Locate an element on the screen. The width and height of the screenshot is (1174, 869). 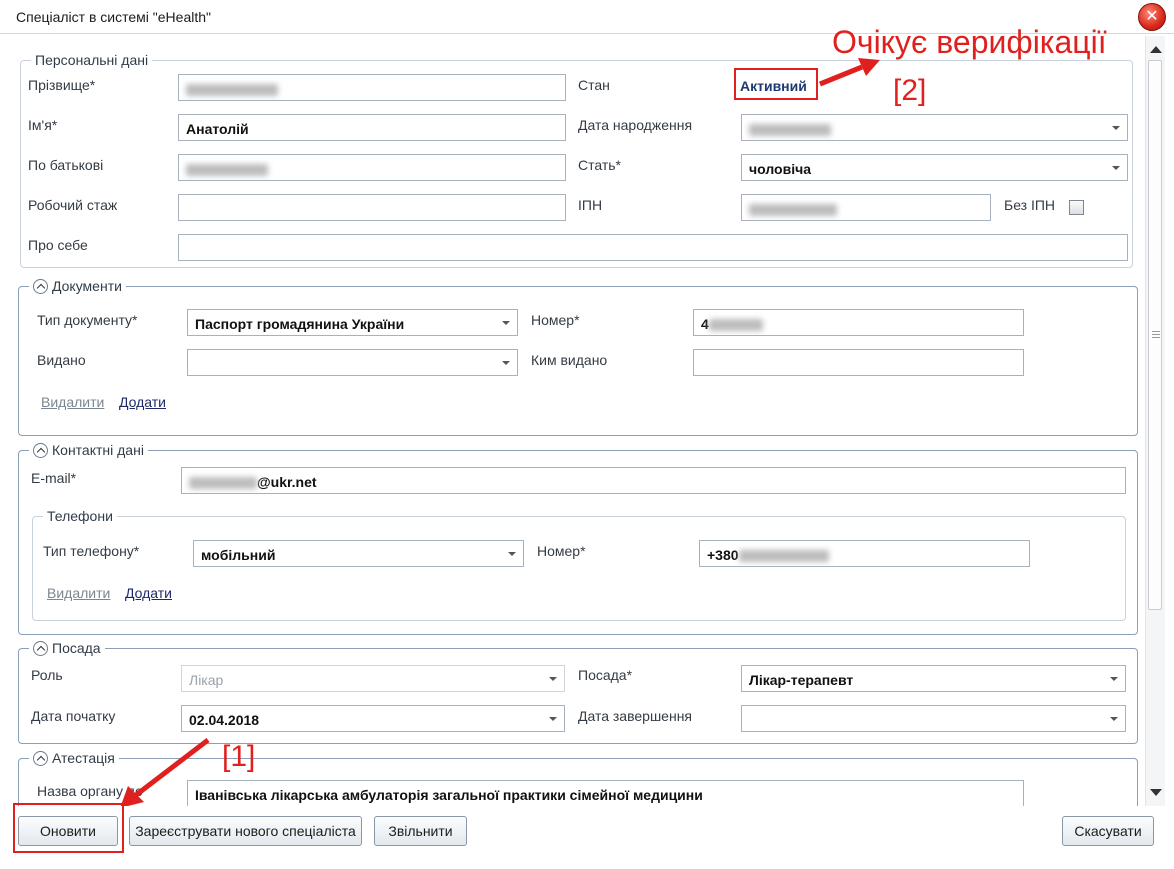
dismiss-button: Звільнити is located at coordinates (420, 831).